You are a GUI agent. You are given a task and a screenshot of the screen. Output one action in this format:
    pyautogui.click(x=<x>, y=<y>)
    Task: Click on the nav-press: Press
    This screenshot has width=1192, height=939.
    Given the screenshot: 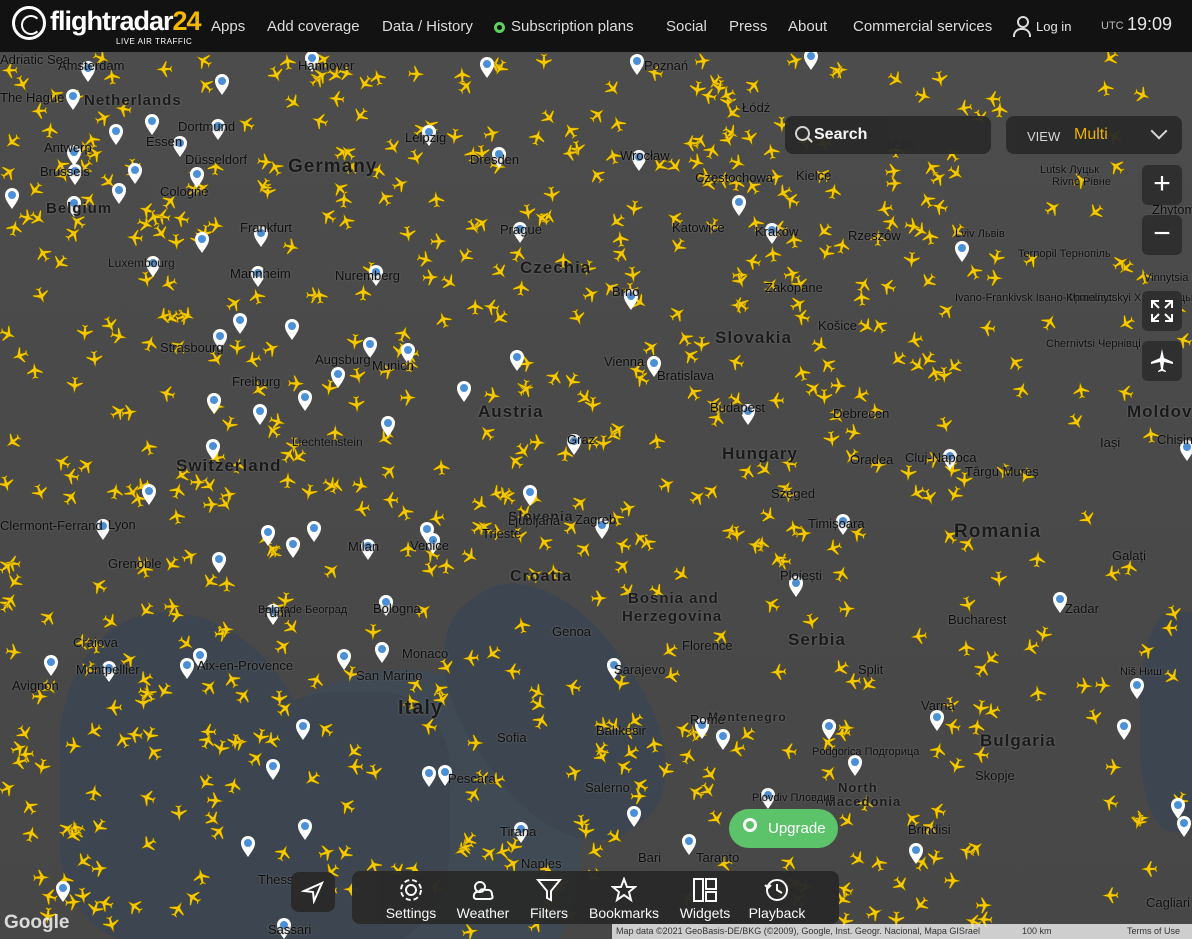 What is the action you would take?
    pyautogui.click(x=748, y=26)
    